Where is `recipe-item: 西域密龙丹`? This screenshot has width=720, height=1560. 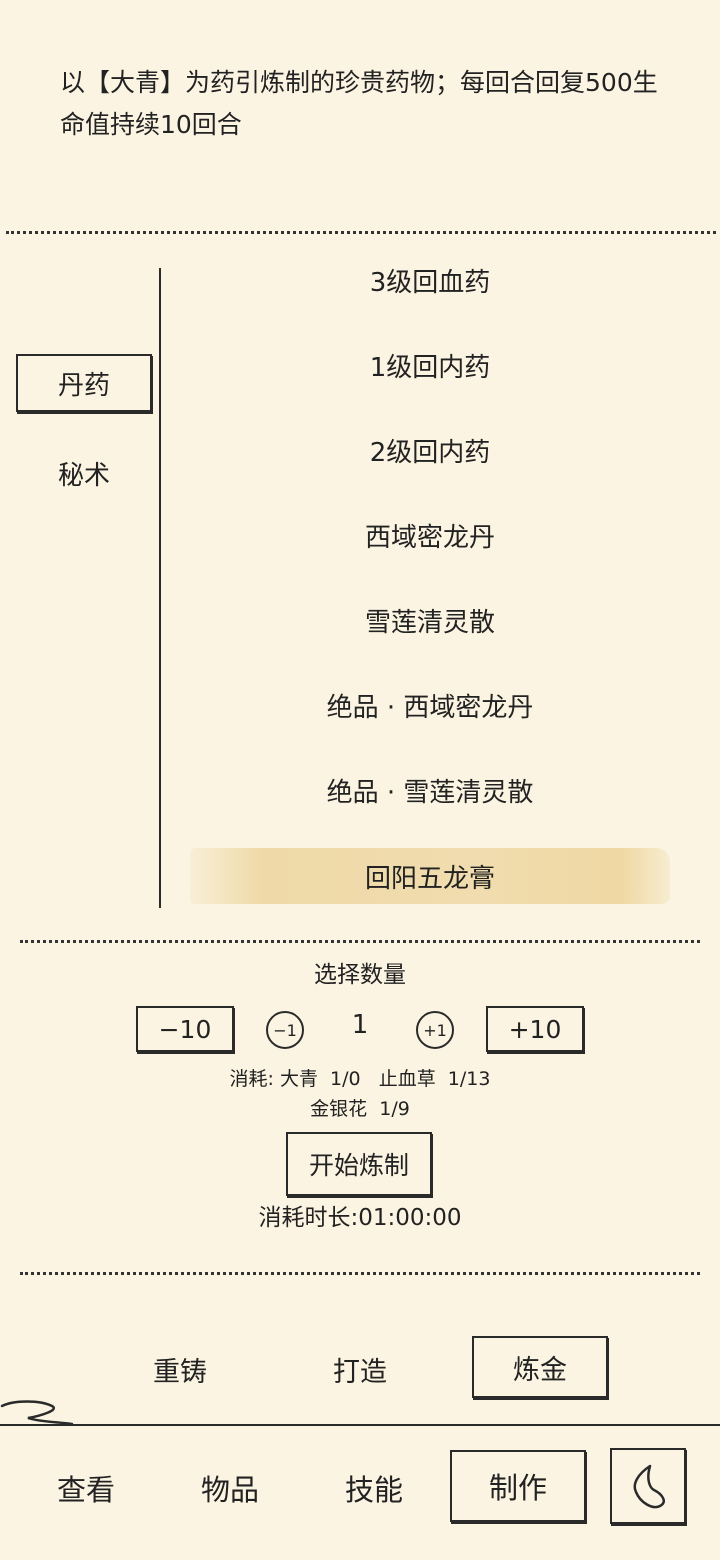
recipe-item: 西域密龙丹 is located at coordinates (430, 535).